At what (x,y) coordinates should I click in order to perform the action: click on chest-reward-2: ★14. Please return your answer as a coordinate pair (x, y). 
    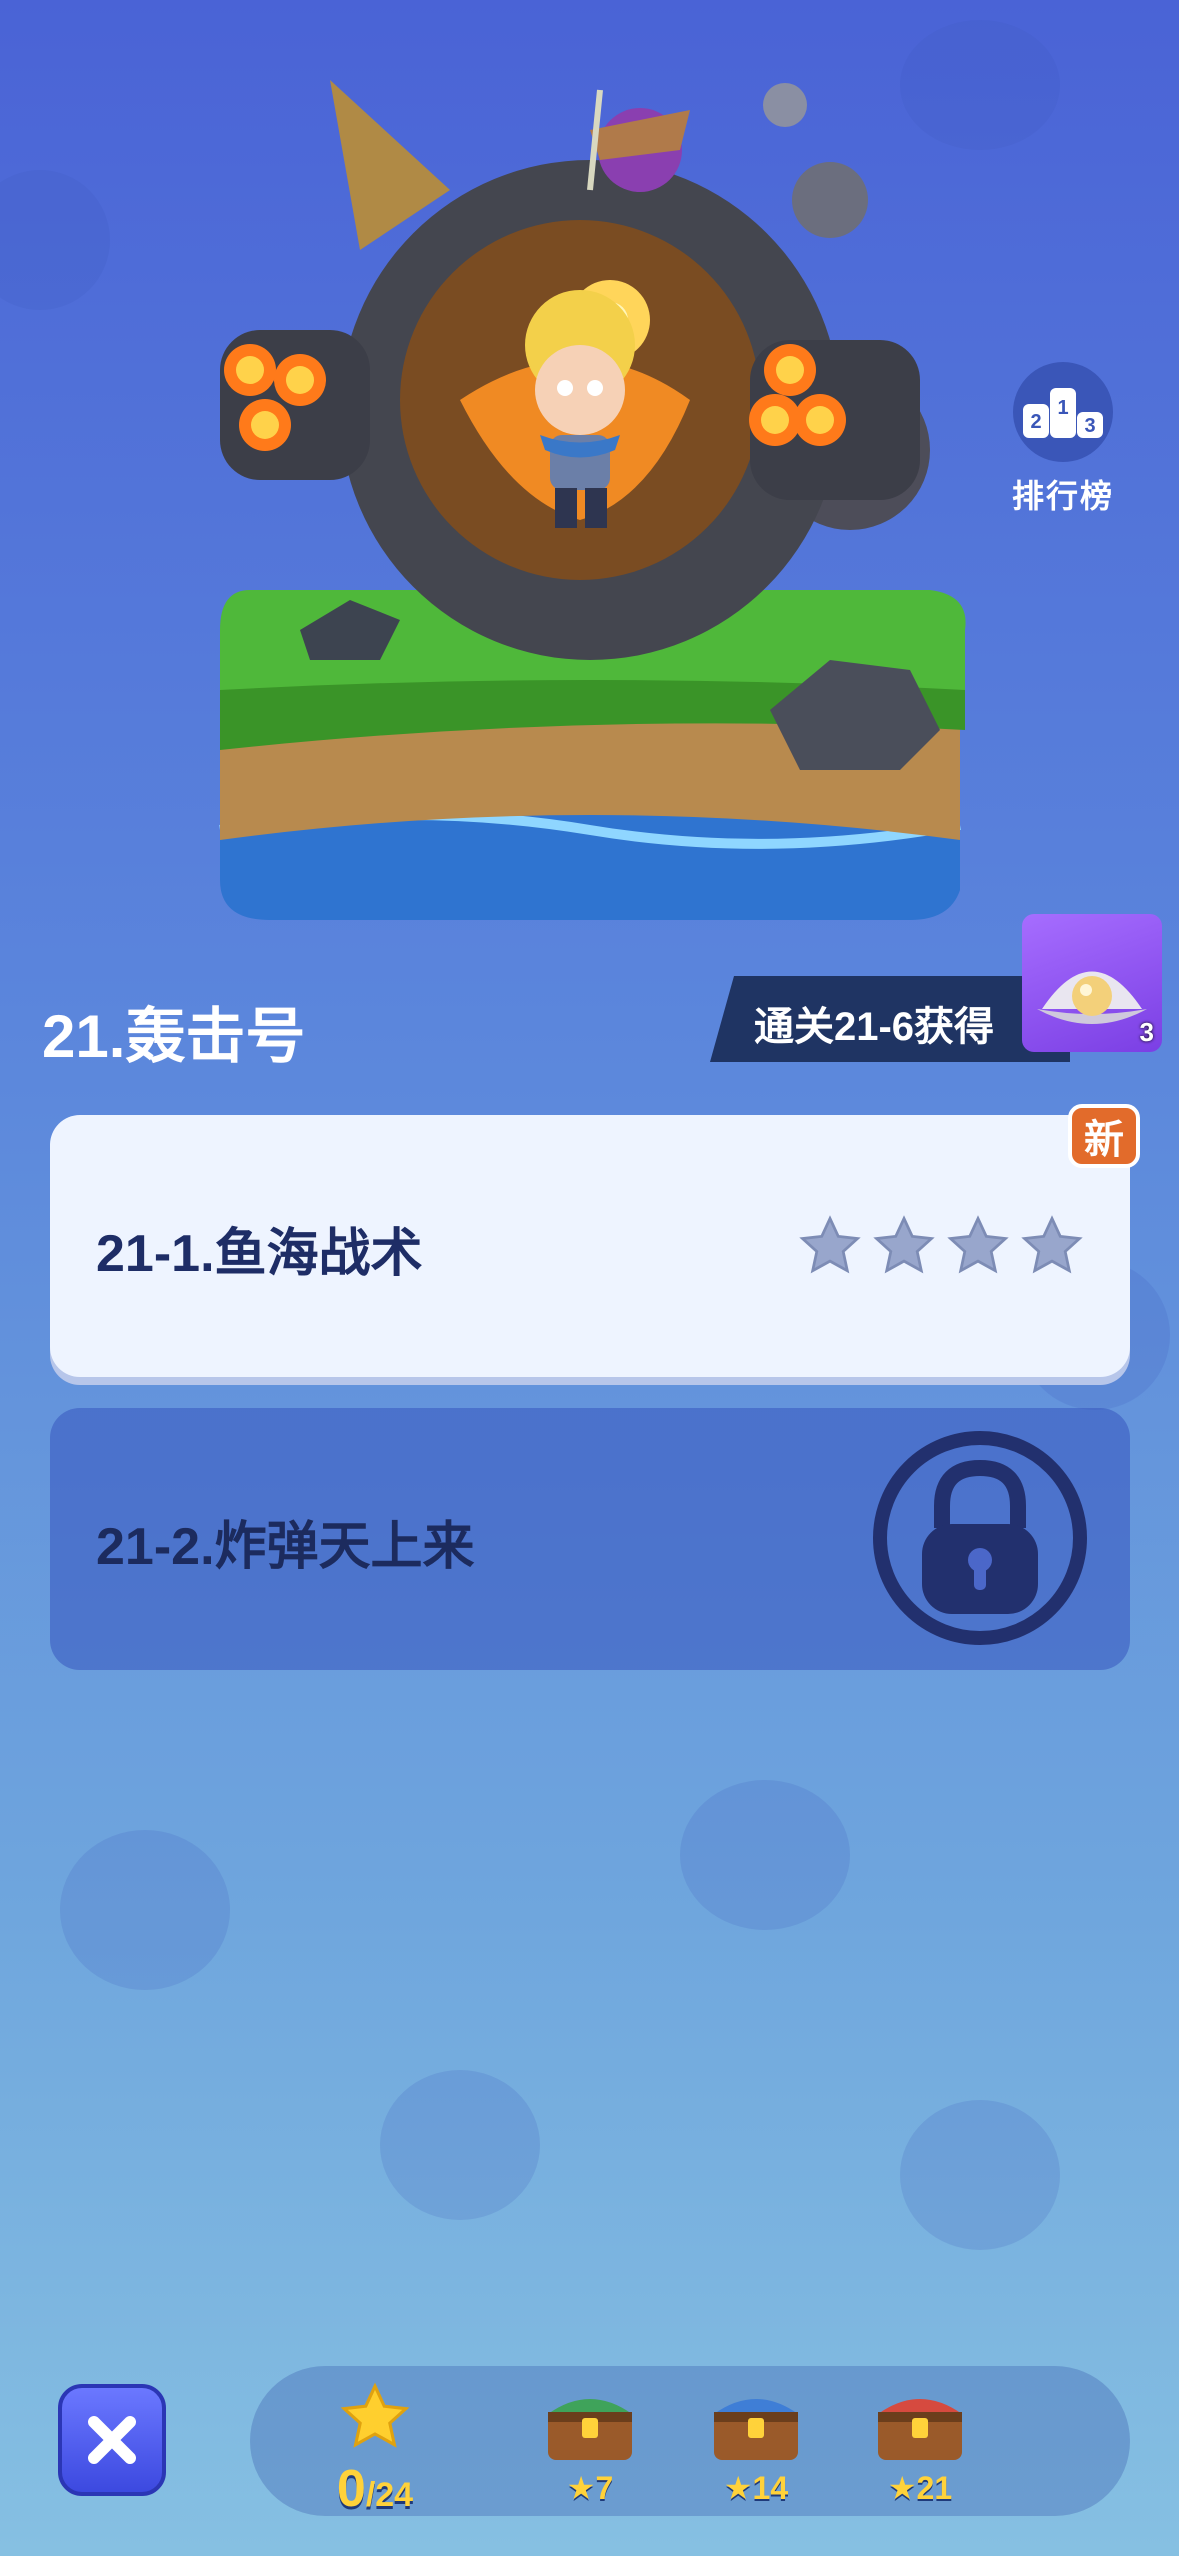
    Looking at the image, I should click on (756, 2445).